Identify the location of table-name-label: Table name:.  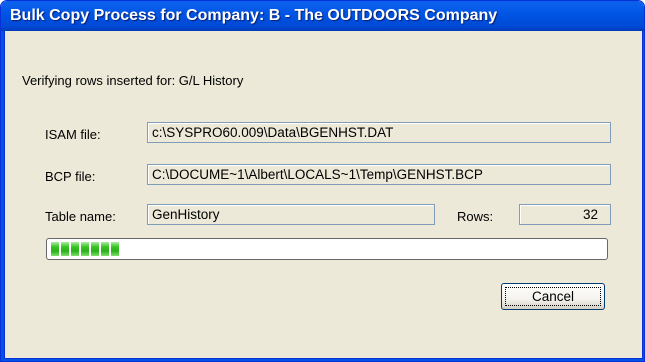
(80, 216).